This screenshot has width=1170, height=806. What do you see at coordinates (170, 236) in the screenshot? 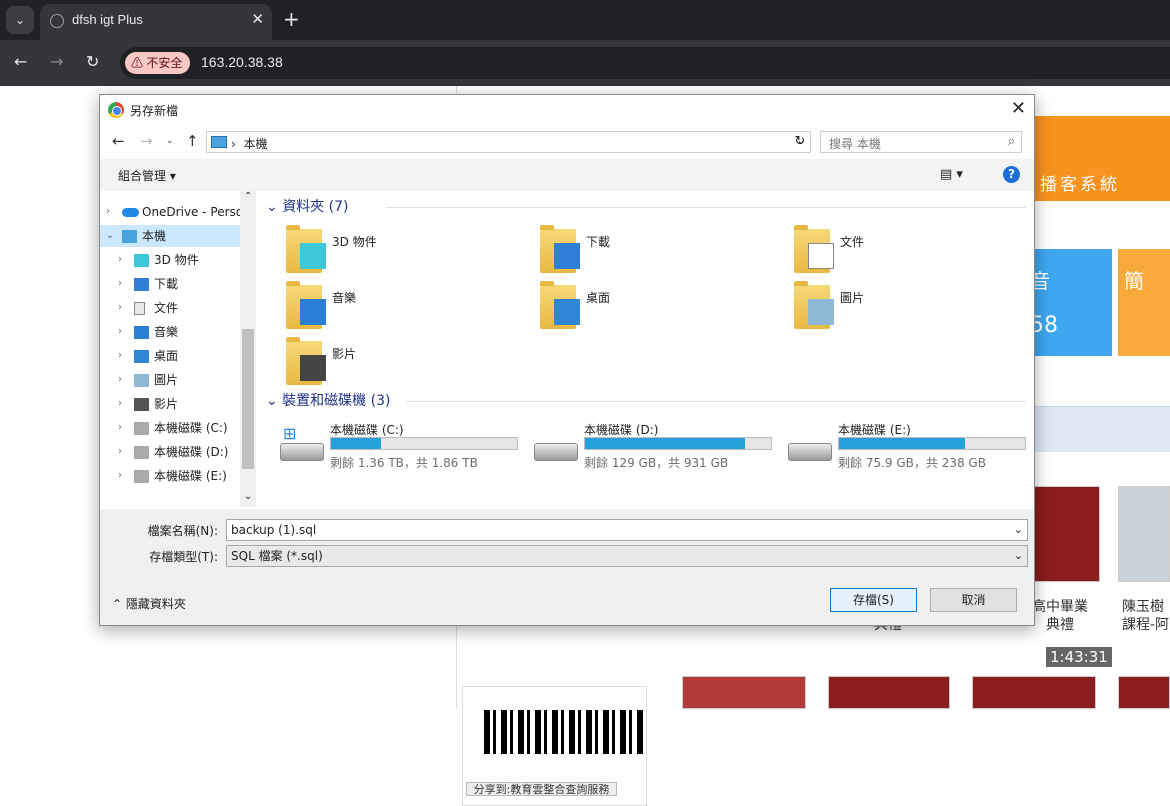
I see `nav-item: ⌄ 本機` at bounding box center [170, 236].